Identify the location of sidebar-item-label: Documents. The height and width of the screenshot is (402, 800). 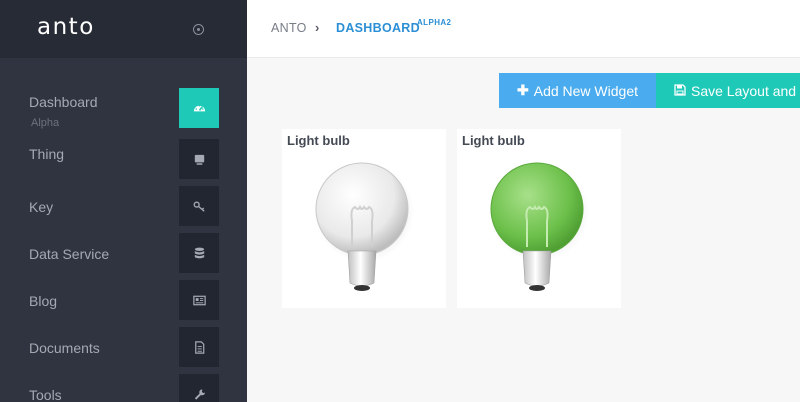
(64, 348).